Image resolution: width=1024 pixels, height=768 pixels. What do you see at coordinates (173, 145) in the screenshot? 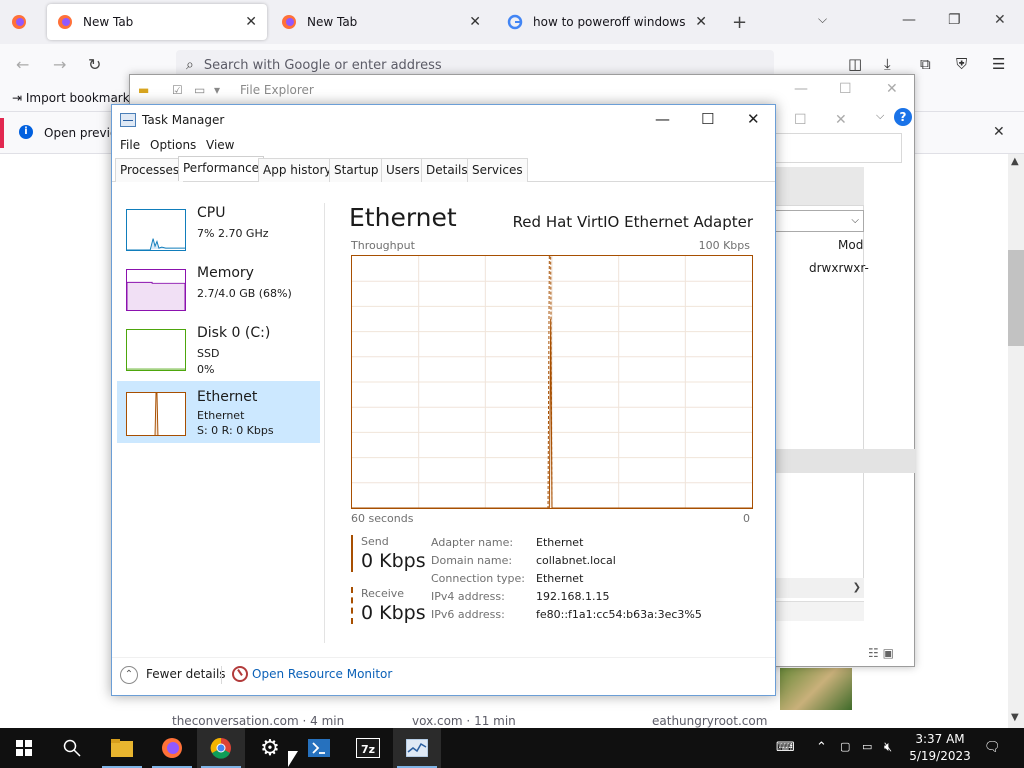
I see `menu-options: Options` at bounding box center [173, 145].